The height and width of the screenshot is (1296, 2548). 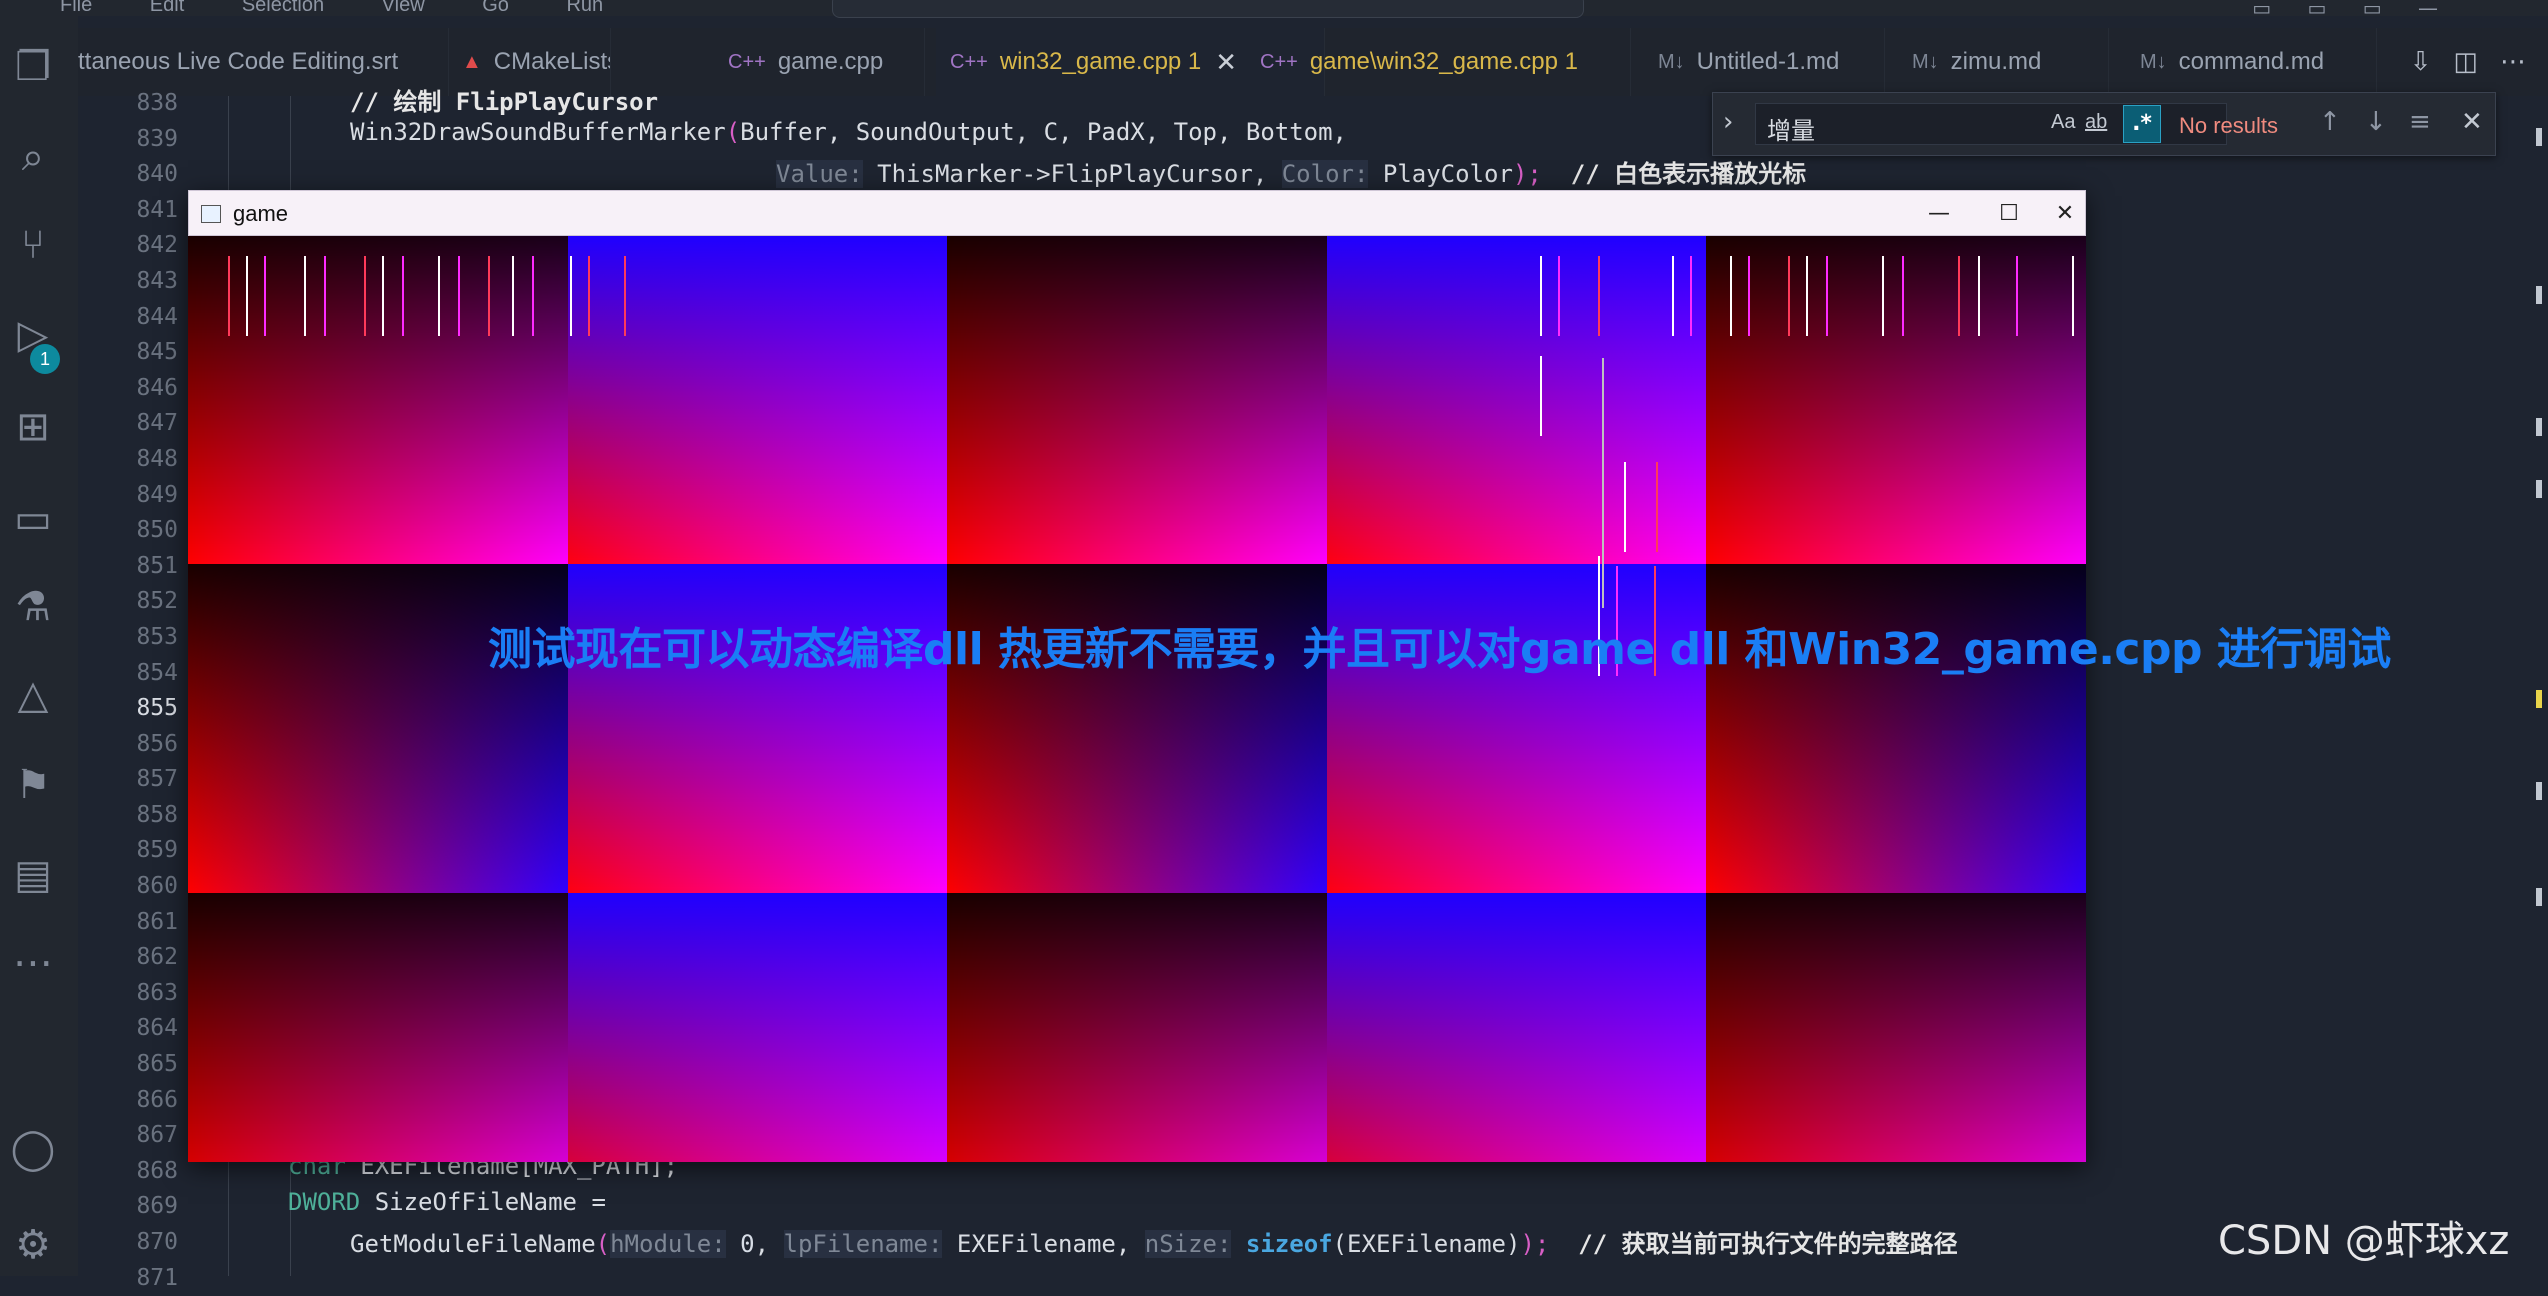 What do you see at coordinates (504, 99) in the screenshot?
I see `code-line-838: // 绘制 FlipPlayCursor` at bounding box center [504, 99].